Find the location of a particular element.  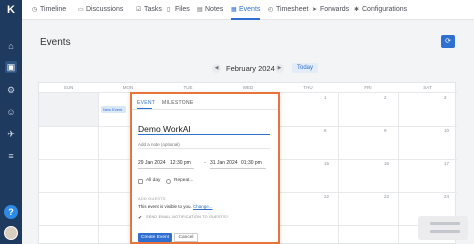

notify-label: SEND EMAIL NOTIFICATION TO GUESTS? is located at coordinates (187, 217).